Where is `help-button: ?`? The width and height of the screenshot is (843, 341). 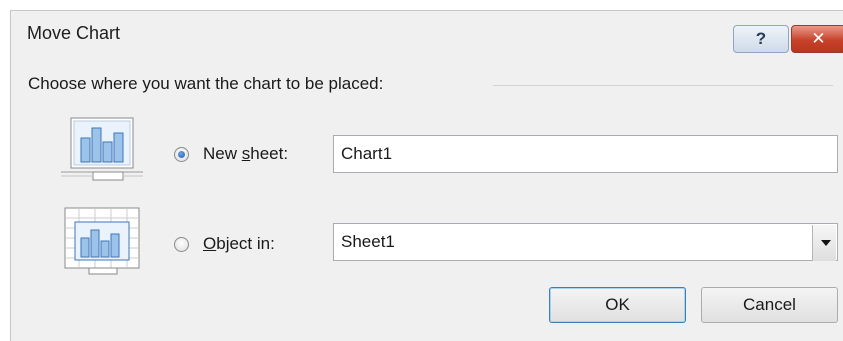
help-button: ? is located at coordinates (761, 39).